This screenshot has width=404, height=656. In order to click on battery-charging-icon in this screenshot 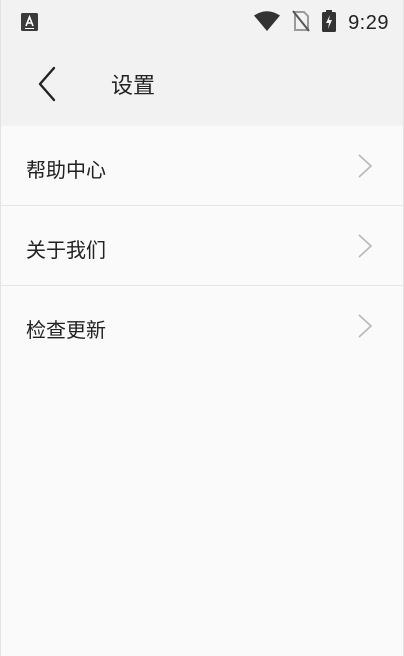, I will do `click(329, 23)`.